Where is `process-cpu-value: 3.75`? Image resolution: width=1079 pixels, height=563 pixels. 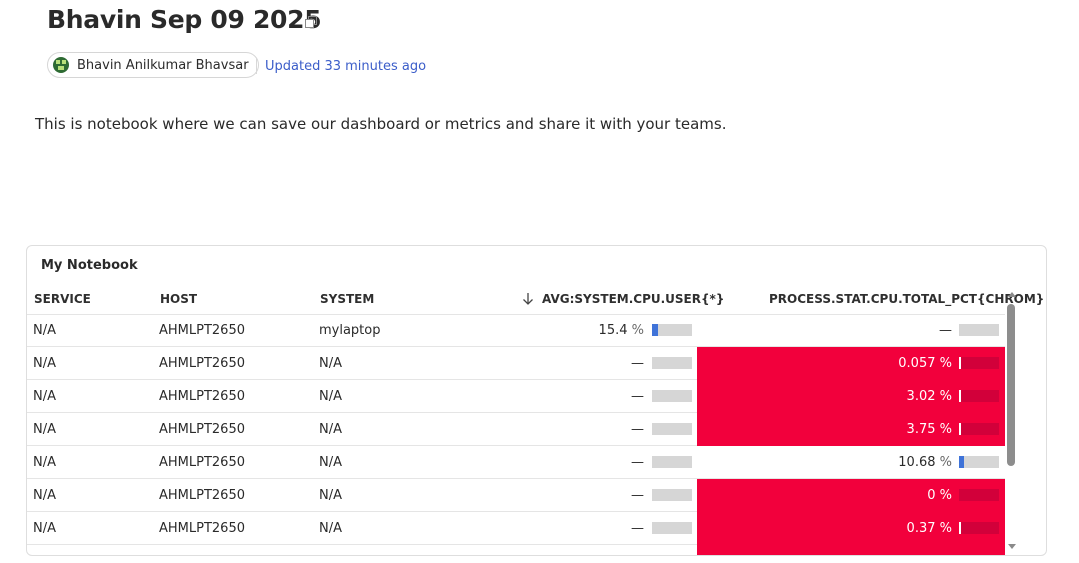
process-cpu-value: 3.75 is located at coordinates (921, 429).